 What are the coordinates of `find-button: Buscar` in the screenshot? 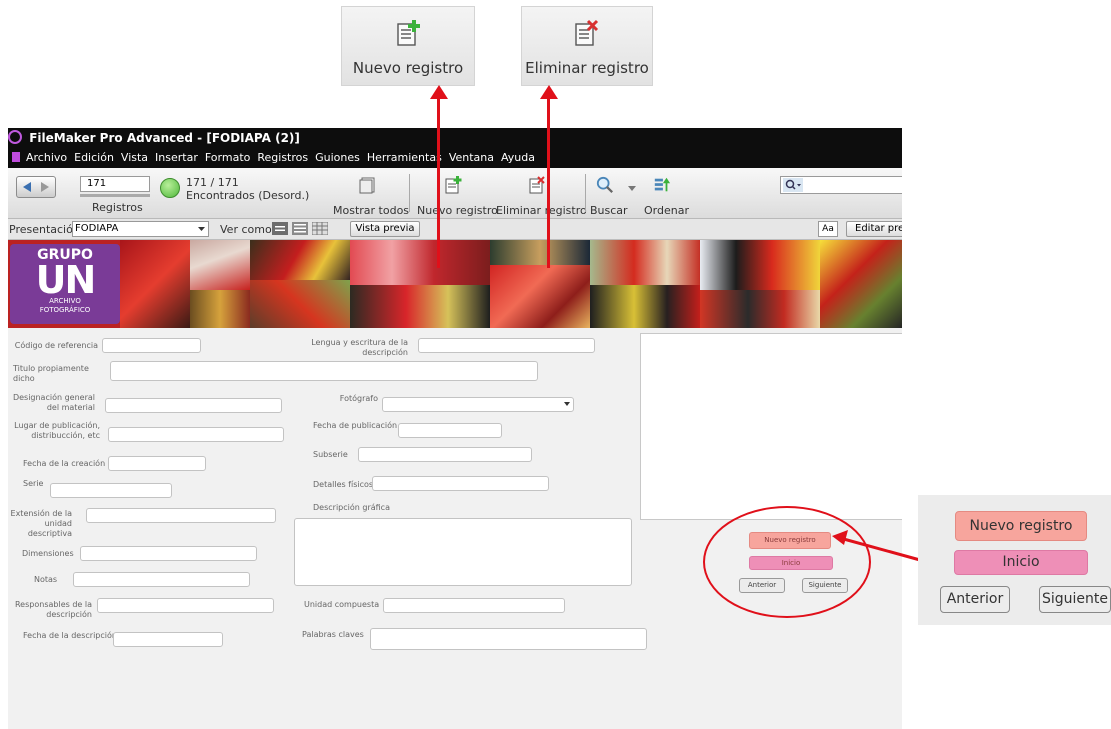 It's located at (609, 210).